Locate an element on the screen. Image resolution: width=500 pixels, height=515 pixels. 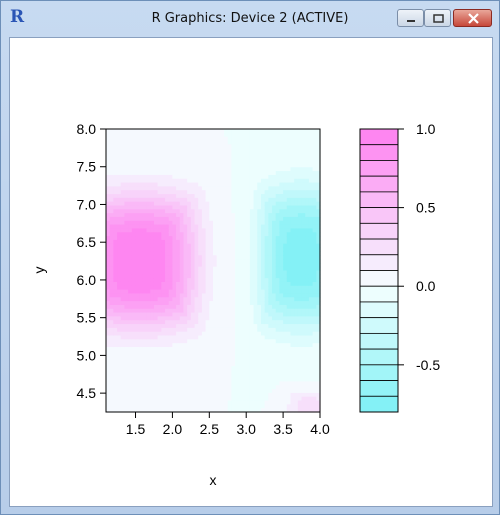
title-bar: R R Graphics: Device 2 (ACTIVE) is located at coordinates (250, 19).